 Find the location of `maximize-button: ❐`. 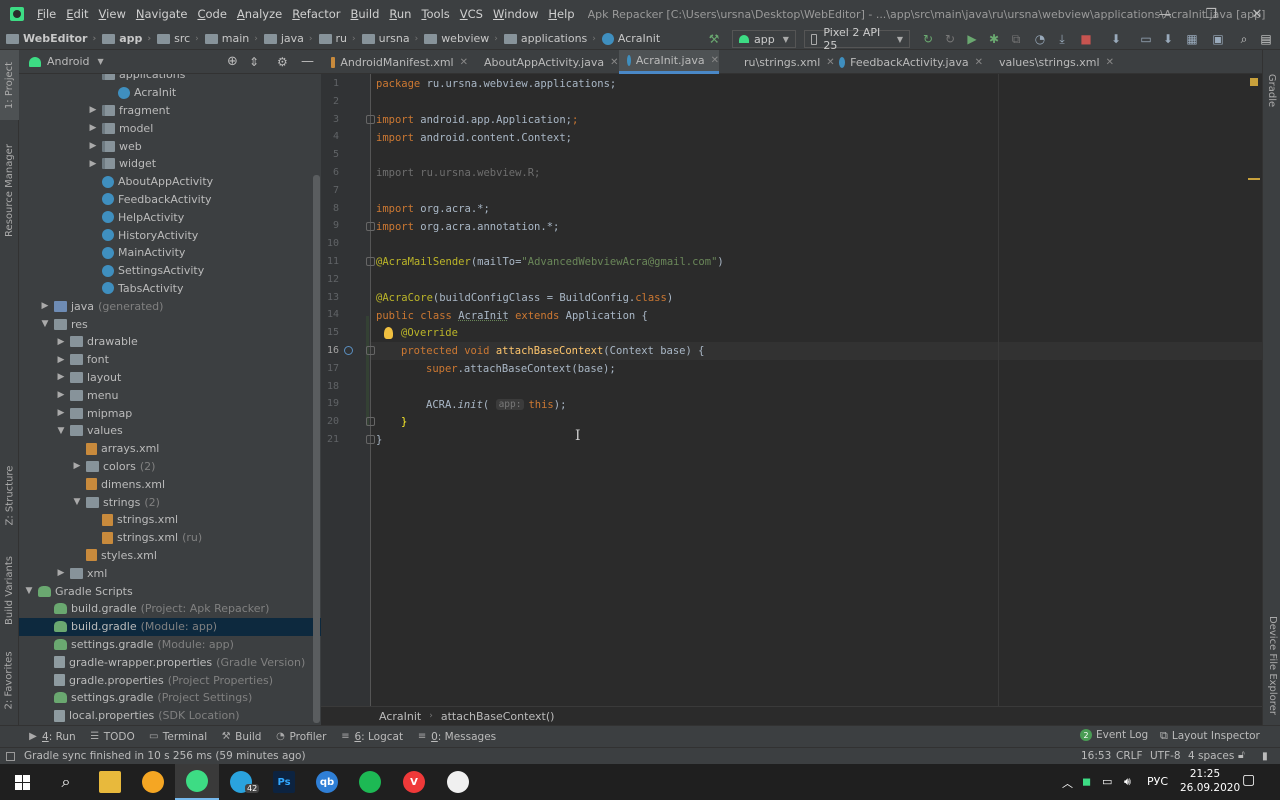

maximize-button: ❐ is located at coordinates (1211, 14).